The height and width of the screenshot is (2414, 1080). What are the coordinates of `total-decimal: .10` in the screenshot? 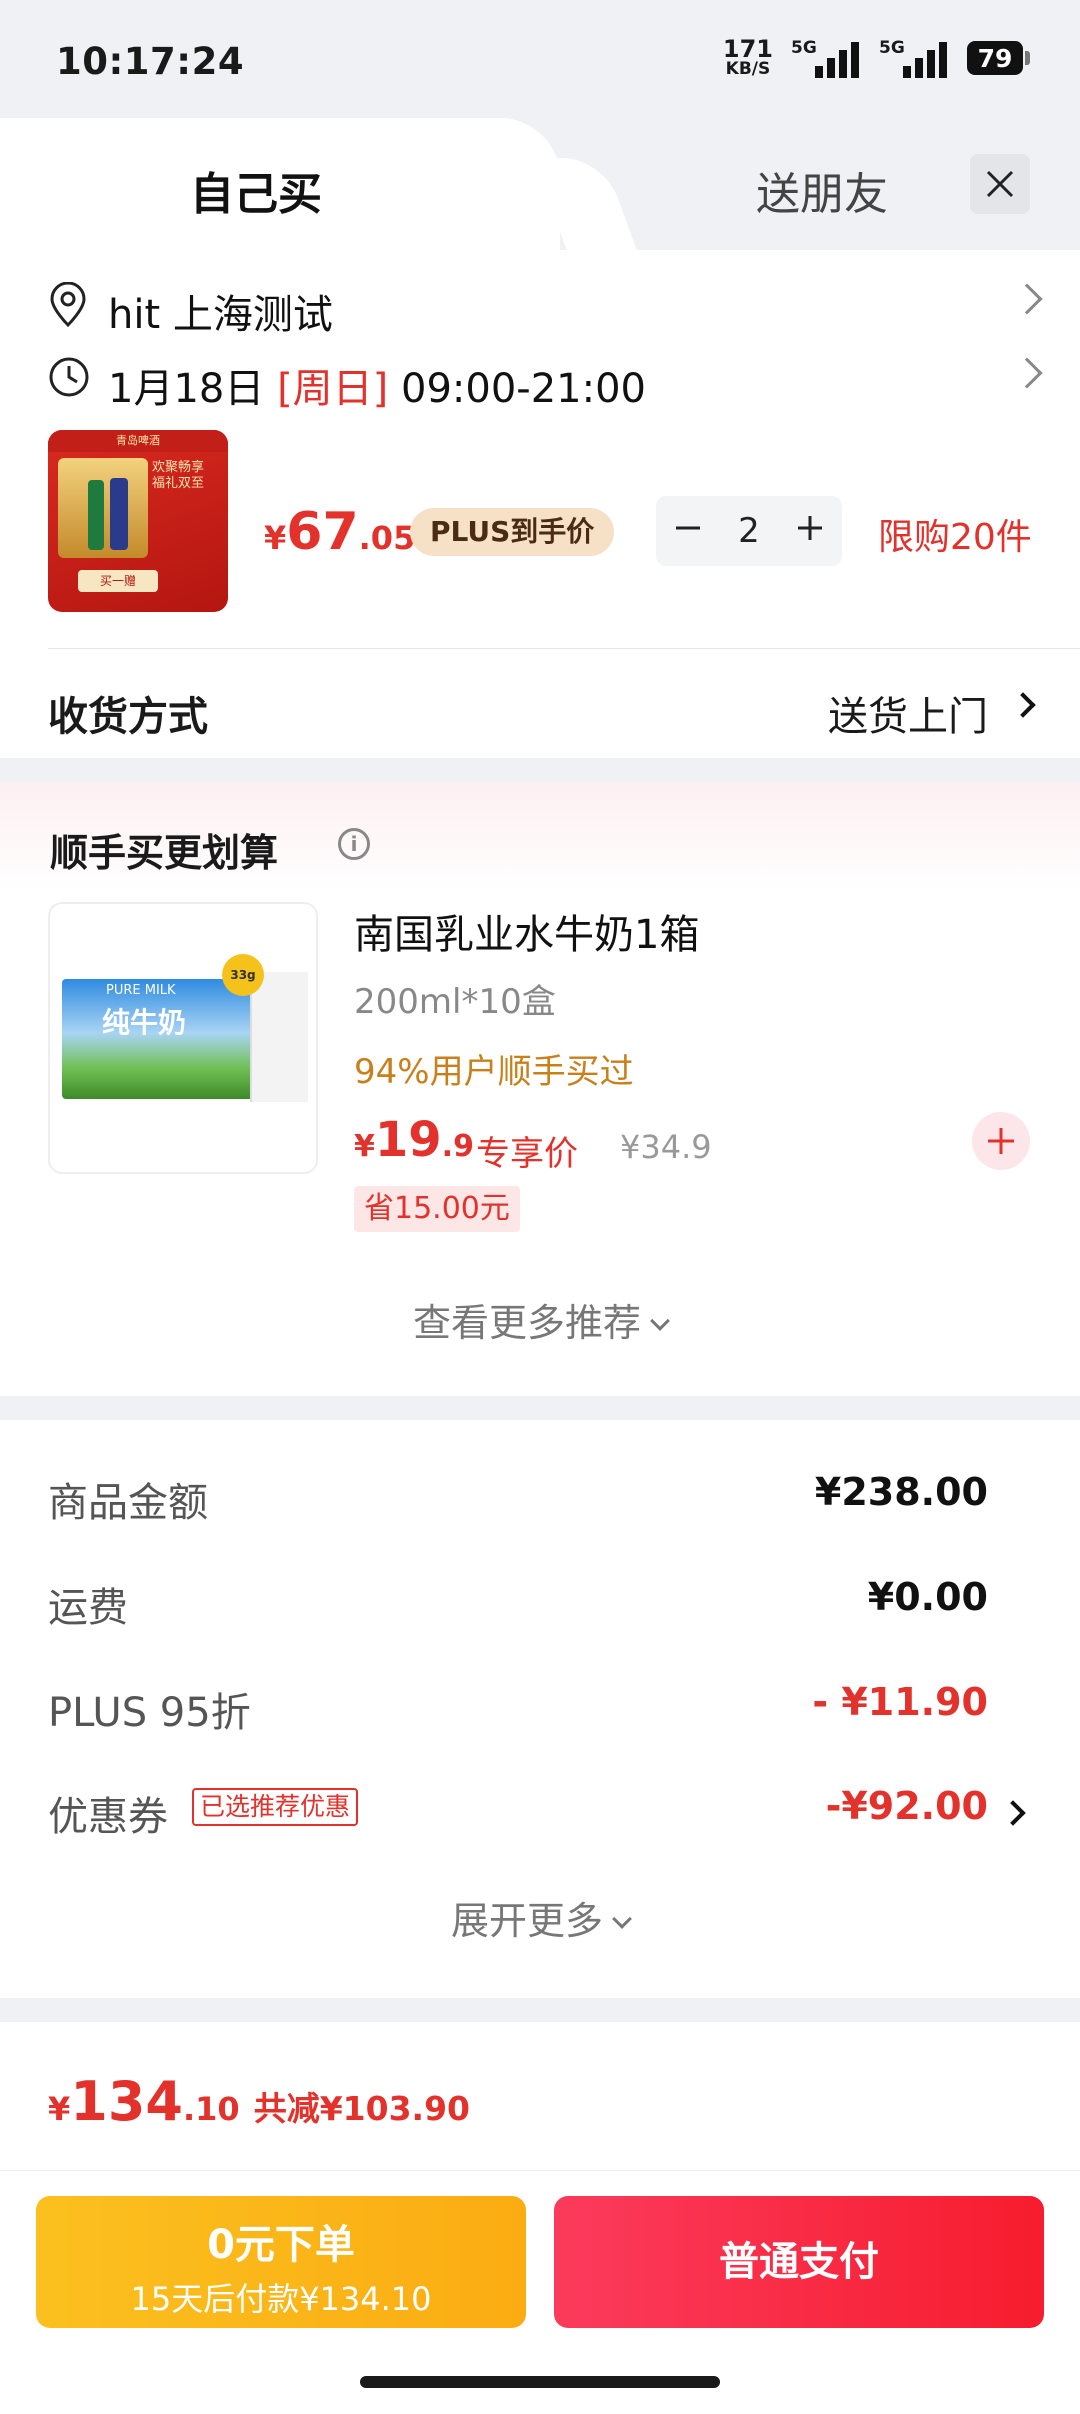 It's located at (211, 2109).